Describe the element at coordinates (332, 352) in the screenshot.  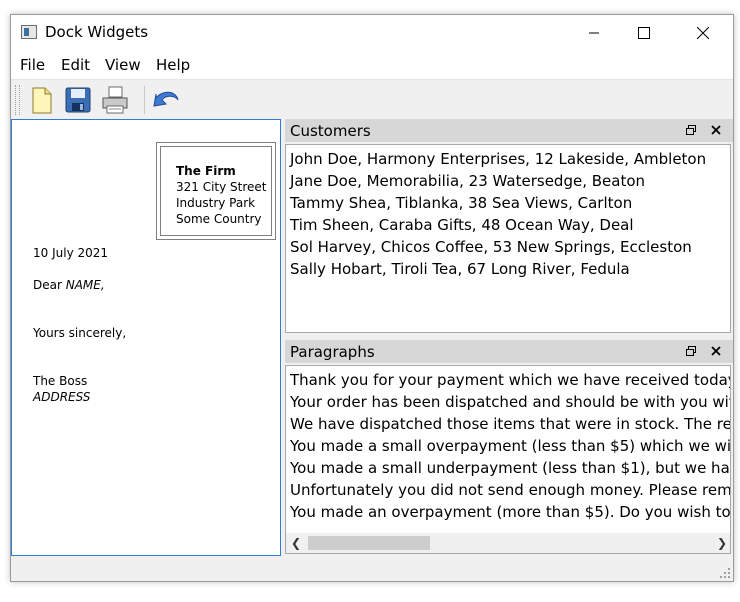
I see `paragraphs-dock-title: Paragraphs` at that location.